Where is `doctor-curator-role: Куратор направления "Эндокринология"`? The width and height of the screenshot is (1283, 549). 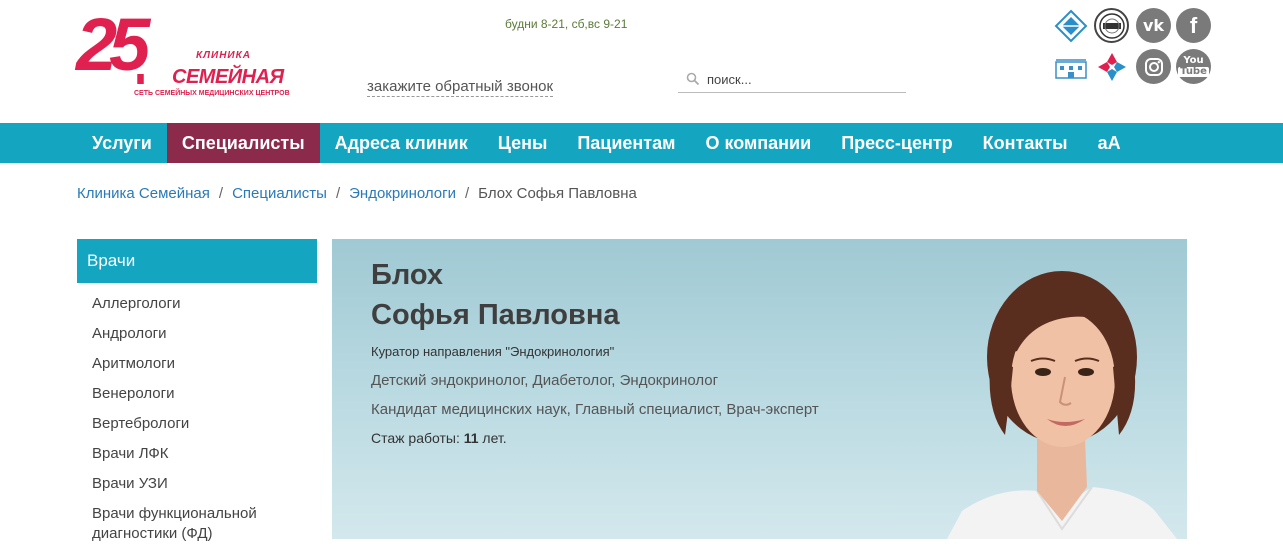
doctor-curator-role: Куратор направления "Эндокринология" is located at coordinates (493, 351).